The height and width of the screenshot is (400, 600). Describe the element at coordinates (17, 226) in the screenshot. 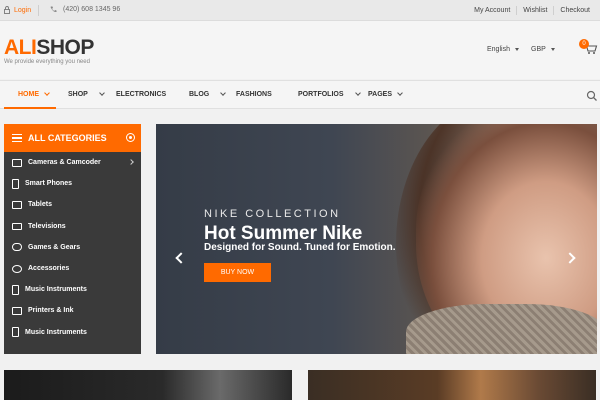

I see `television-icon` at that location.